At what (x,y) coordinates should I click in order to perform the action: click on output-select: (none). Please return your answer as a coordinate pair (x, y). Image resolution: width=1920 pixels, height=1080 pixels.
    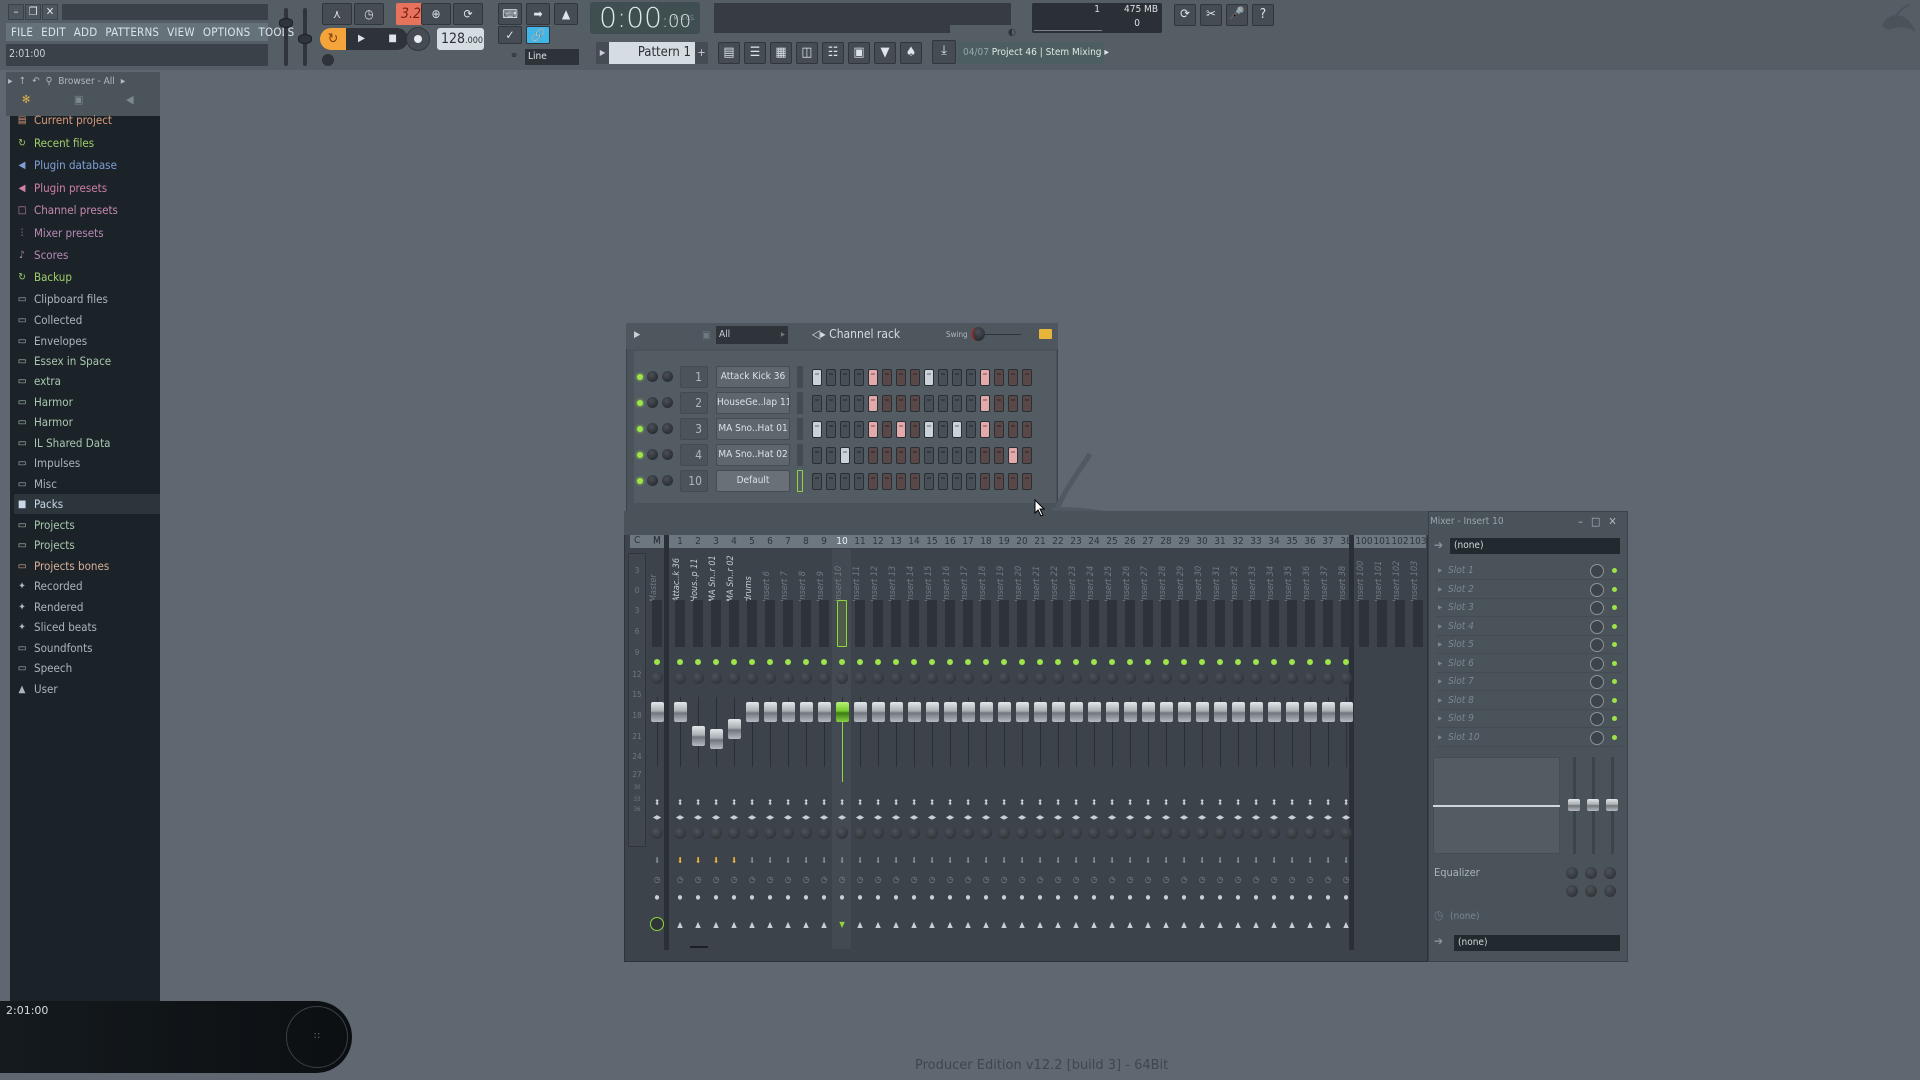
    Looking at the image, I should click on (1537, 943).